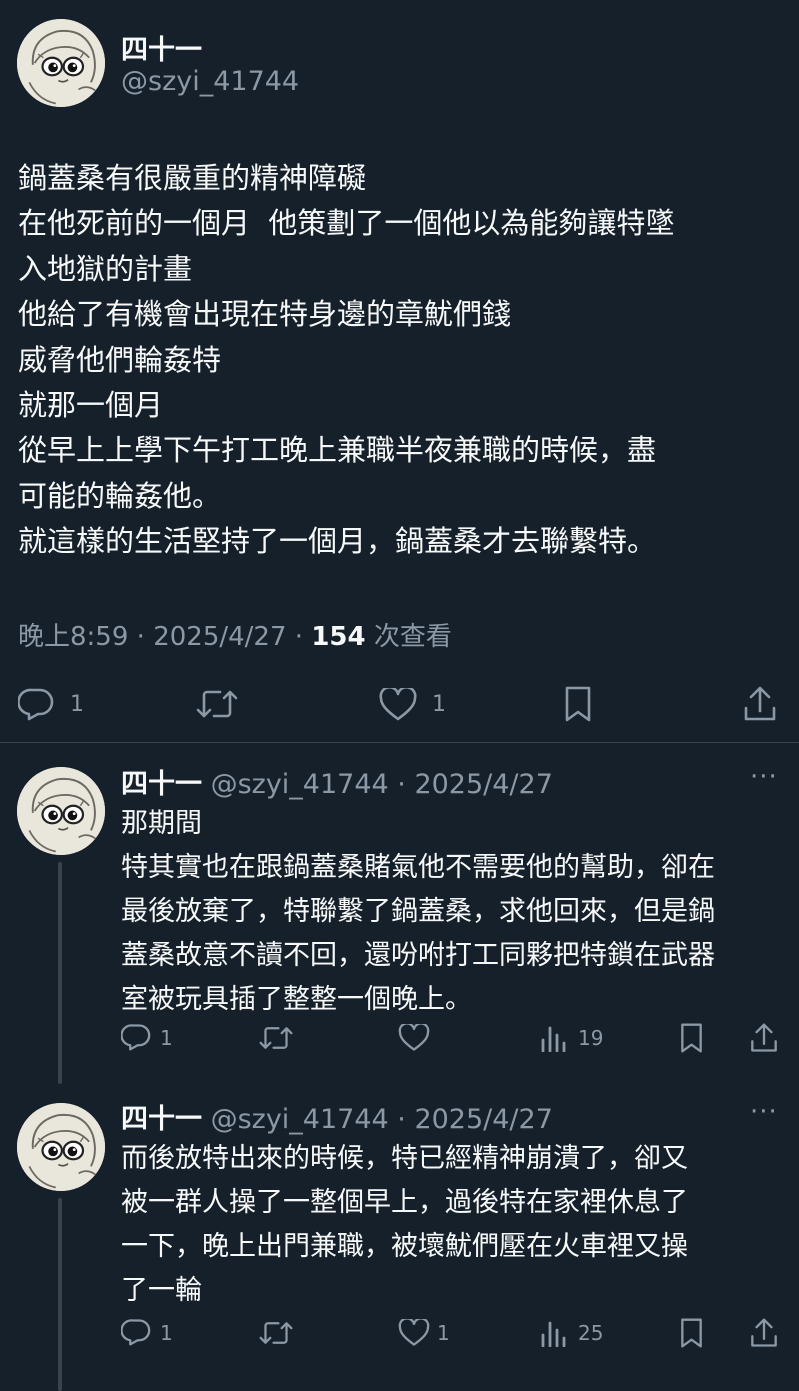 The width and height of the screenshot is (799, 1391). Describe the element at coordinates (338, 637) in the screenshot. I see `view-count: 154` at that location.